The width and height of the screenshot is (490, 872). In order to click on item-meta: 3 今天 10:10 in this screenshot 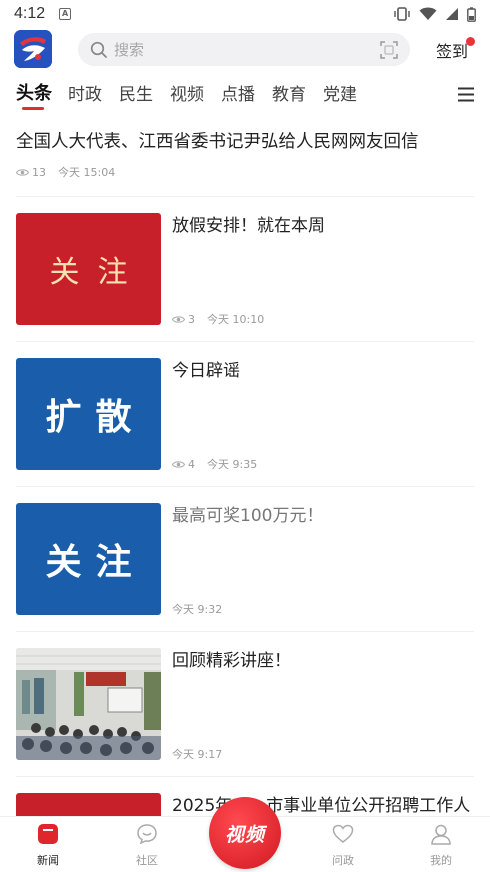, I will do `click(218, 319)`.